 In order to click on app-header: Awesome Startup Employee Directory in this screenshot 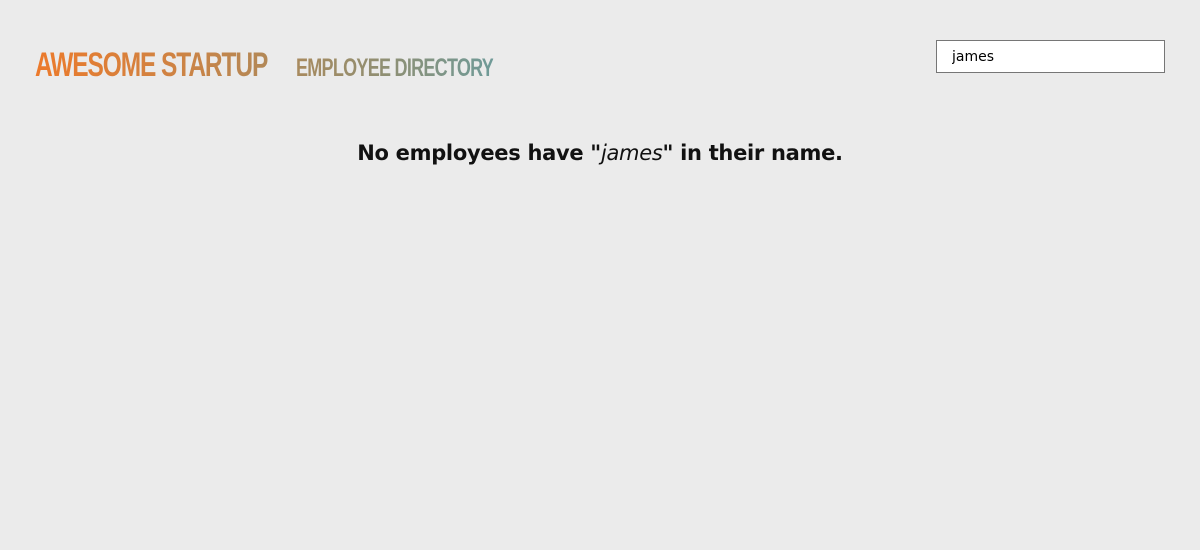, I will do `click(302, 65)`.